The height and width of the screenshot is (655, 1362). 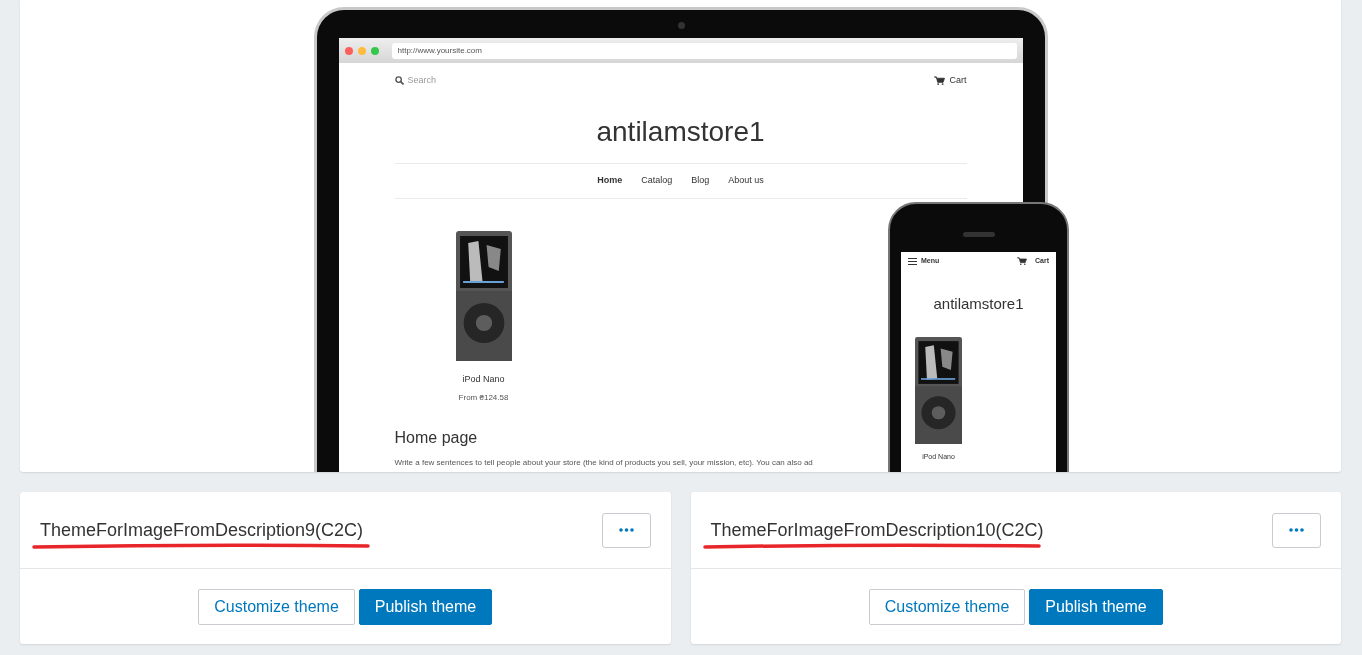 What do you see at coordinates (202, 530) in the screenshot?
I see `theme-name: ThemeForImageFromDescription9(C2C)` at bounding box center [202, 530].